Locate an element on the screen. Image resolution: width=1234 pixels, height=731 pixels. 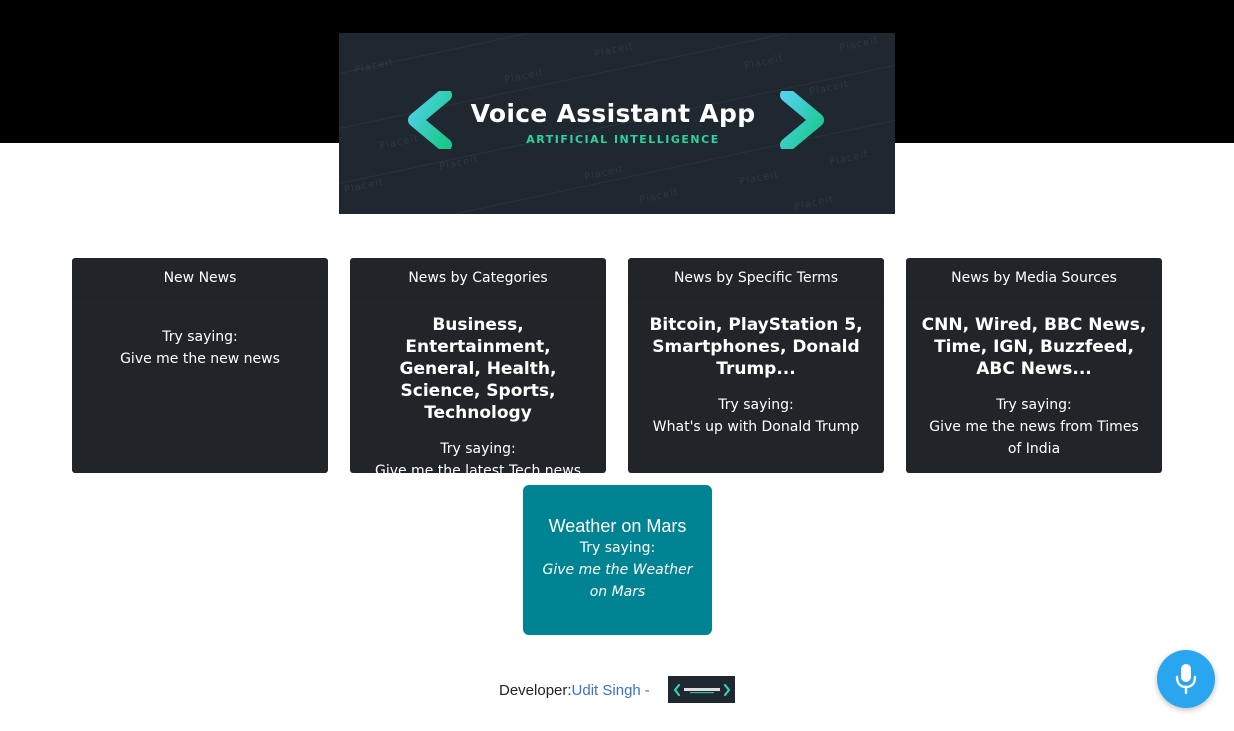
microphone-button is located at coordinates (1186, 679).